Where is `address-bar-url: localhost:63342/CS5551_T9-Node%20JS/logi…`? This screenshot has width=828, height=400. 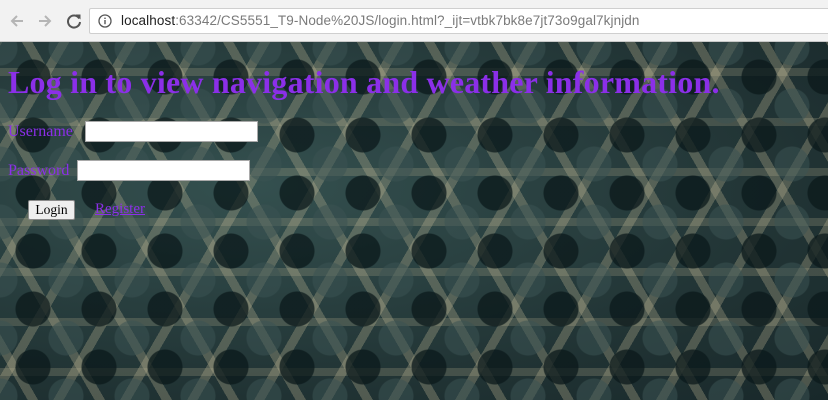
address-bar-url: localhost:63342/CS5551_T9-Node%20JS/logi… is located at coordinates (380, 20).